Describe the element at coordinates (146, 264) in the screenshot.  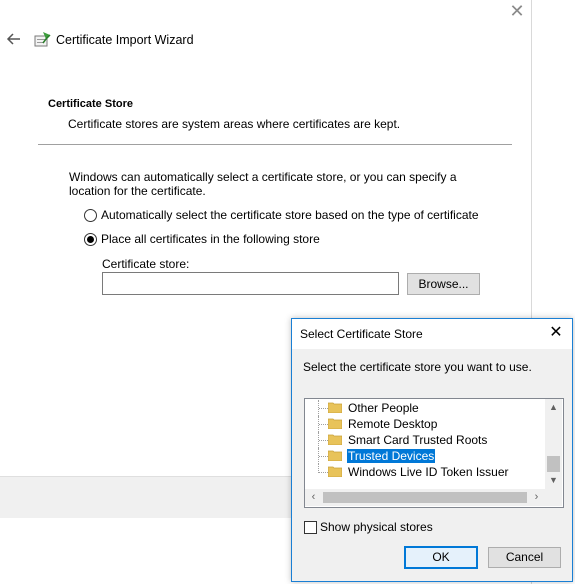
I see `certificate-store-label: Certificate store:` at that location.